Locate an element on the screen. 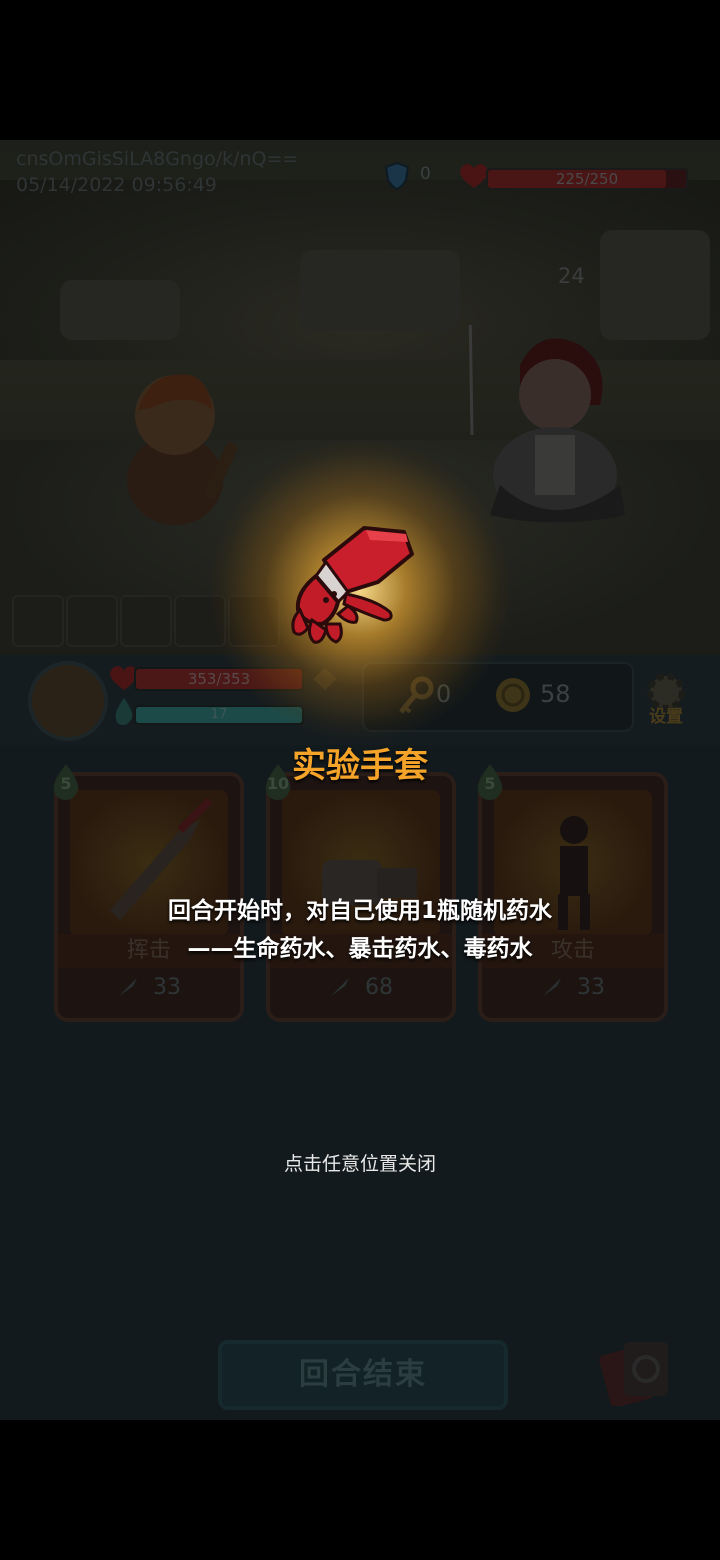 Image resolution: width=720 pixels, height=1560 pixels. close-hint: 点击任意位置关闭 is located at coordinates (360, 1162).